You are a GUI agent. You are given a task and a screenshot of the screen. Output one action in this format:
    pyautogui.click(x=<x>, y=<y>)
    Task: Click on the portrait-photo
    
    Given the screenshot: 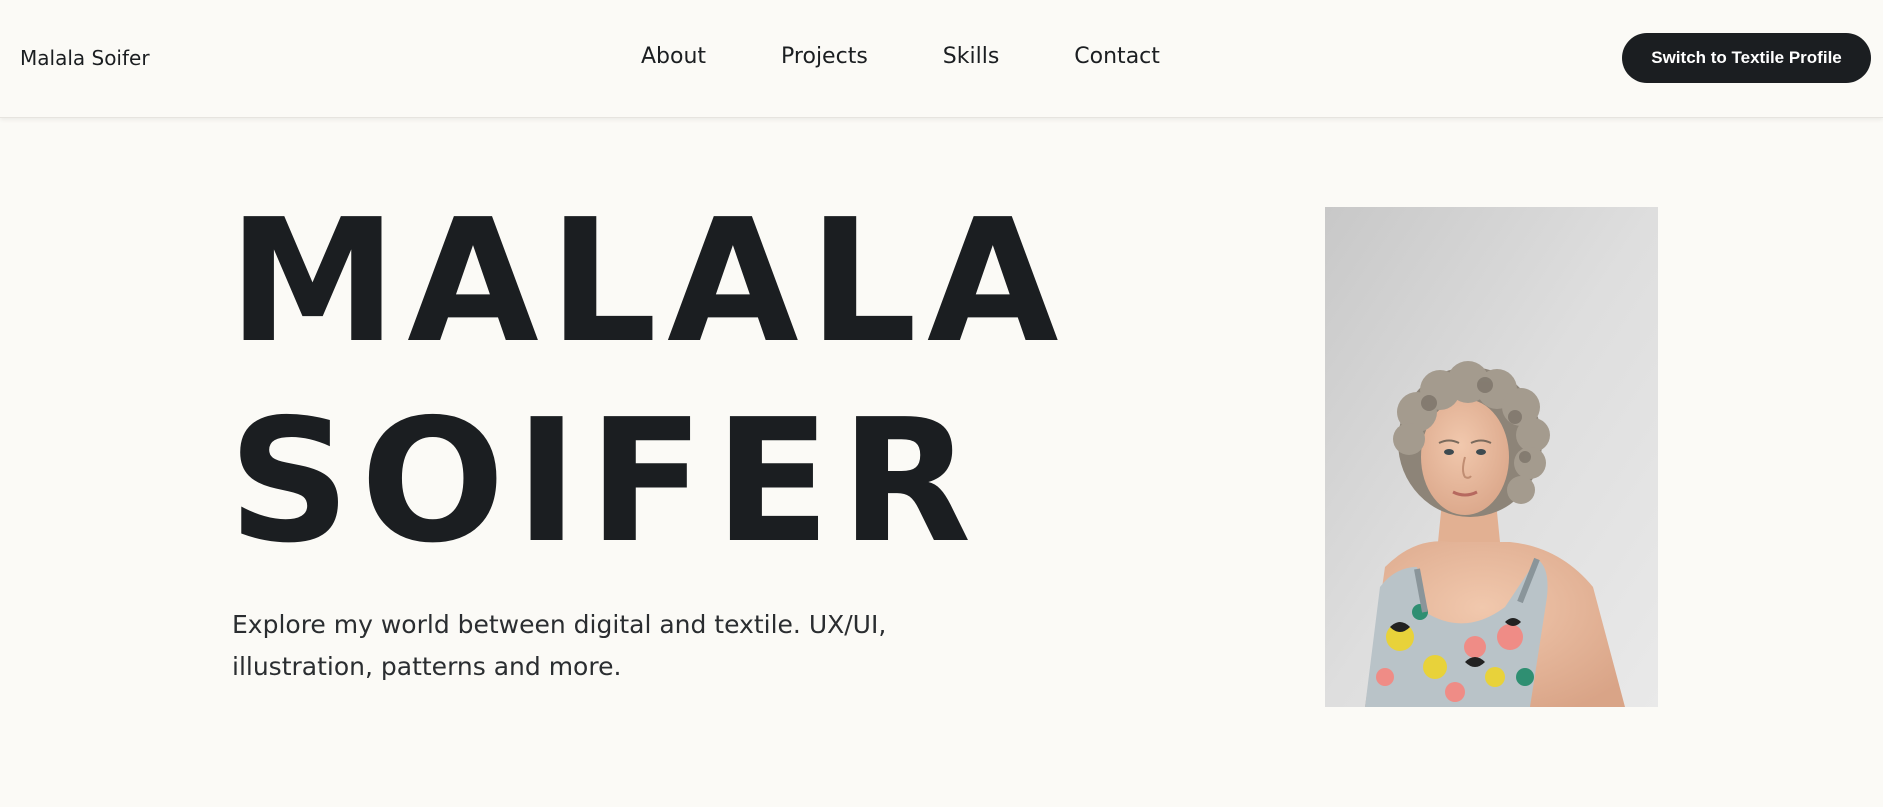 What is the action you would take?
    pyautogui.click(x=1491, y=457)
    